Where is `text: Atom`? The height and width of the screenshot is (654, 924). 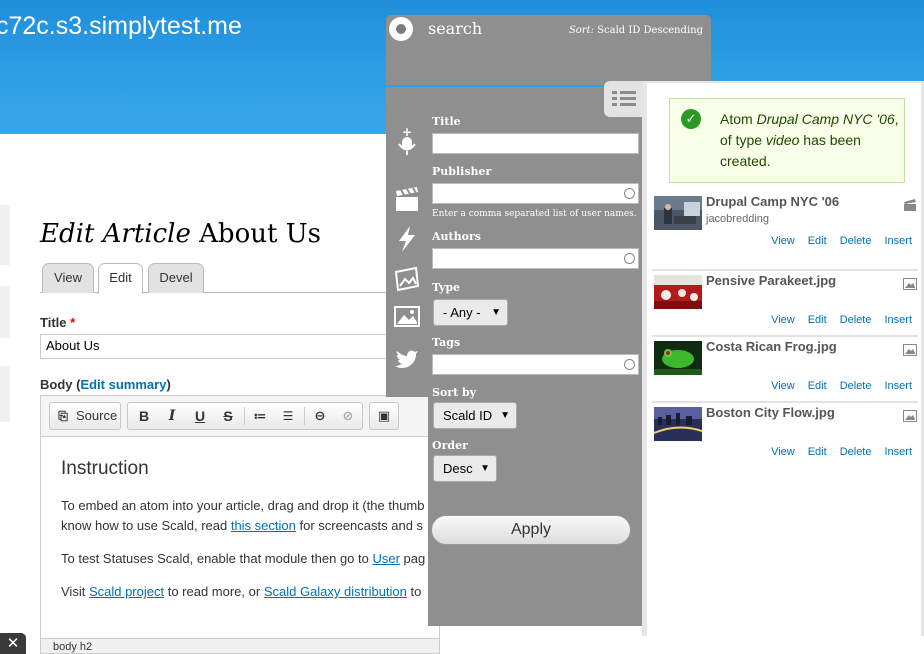
text: Atom is located at coordinates (738, 119).